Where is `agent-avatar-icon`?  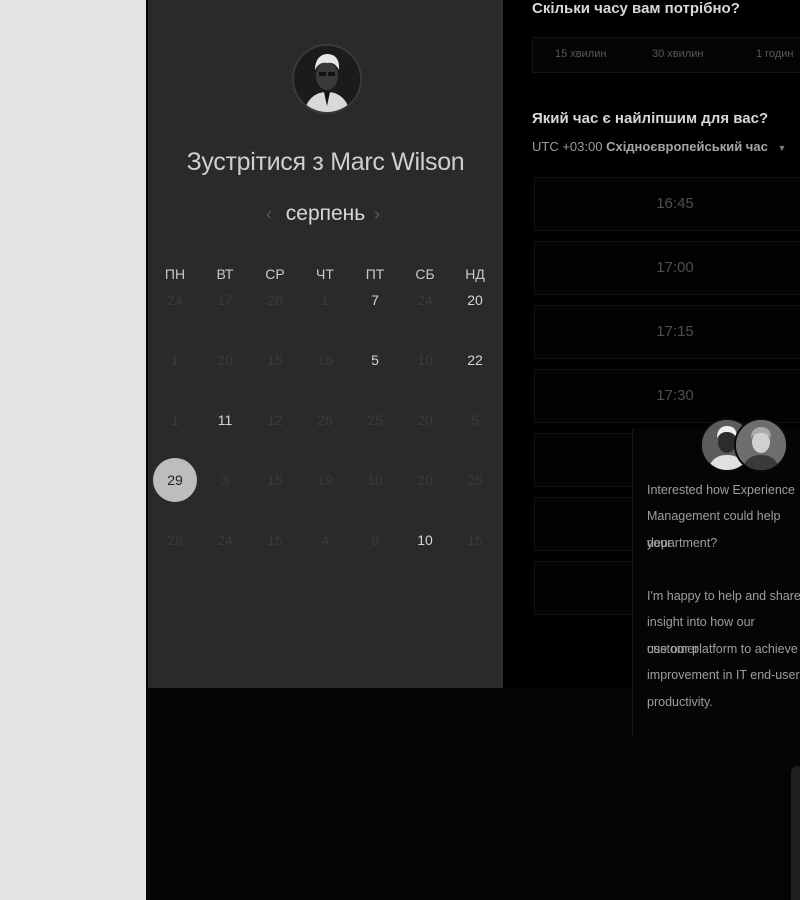 agent-avatar-icon is located at coordinates (761, 445).